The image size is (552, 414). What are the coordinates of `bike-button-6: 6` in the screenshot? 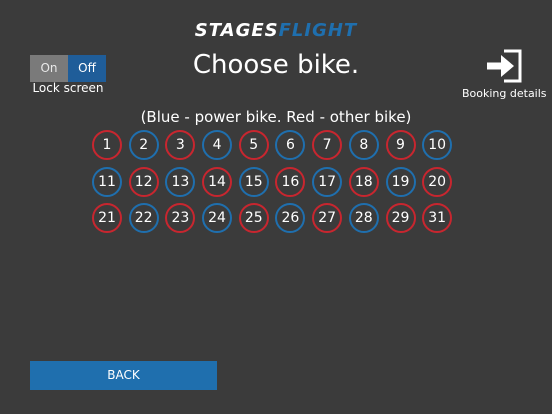 It's located at (290, 145).